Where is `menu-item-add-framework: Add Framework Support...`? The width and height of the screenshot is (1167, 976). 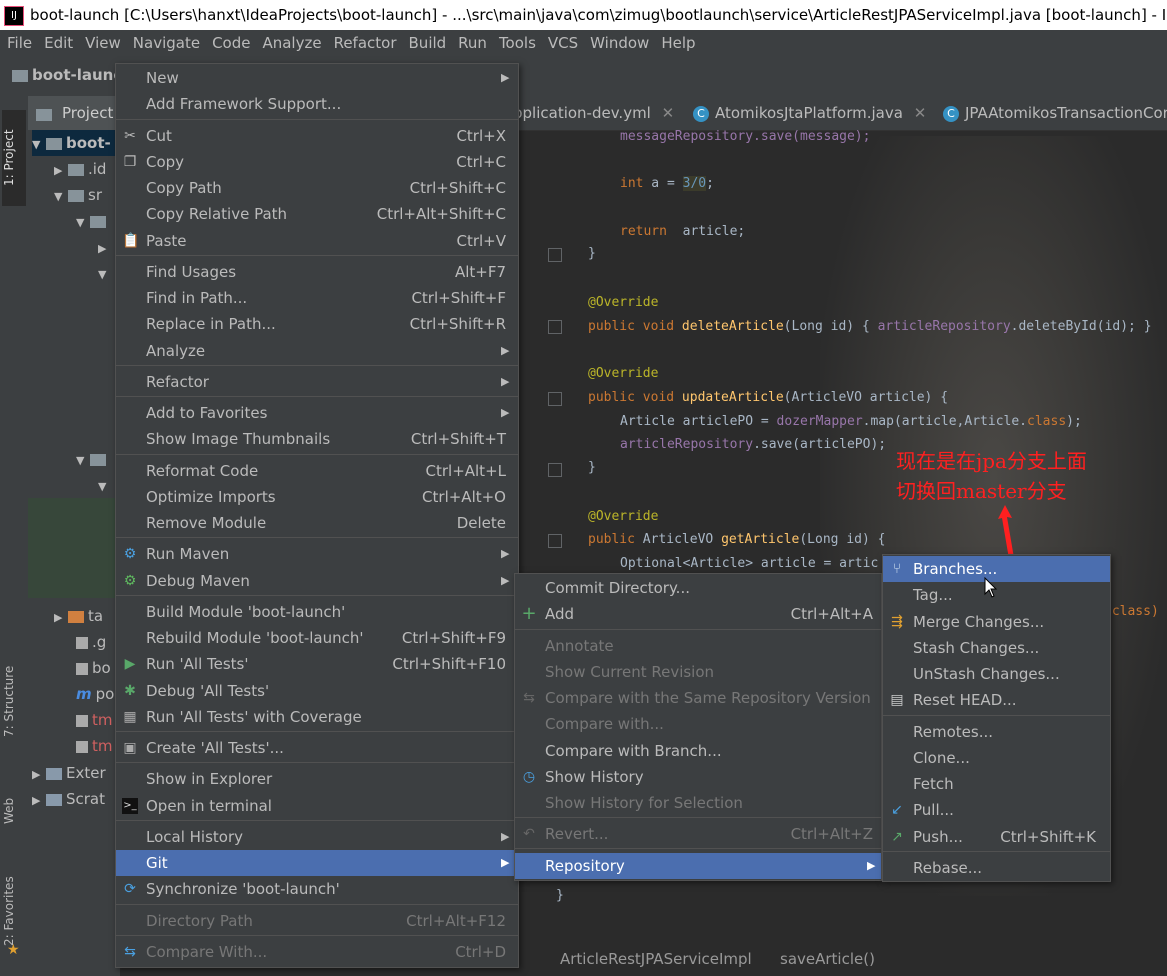 menu-item-add-framework: Add Framework Support... is located at coordinates (317, 104).